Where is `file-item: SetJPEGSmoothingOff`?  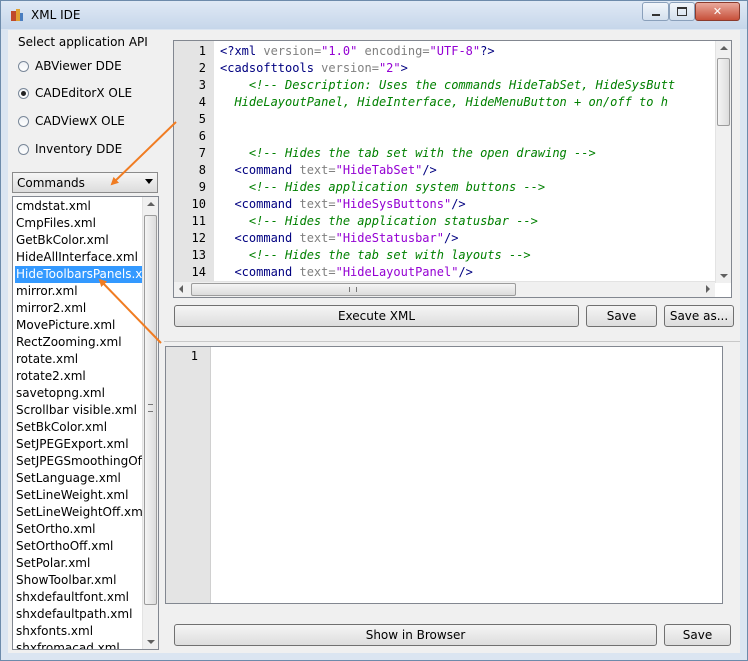
file-item: SetJPEGSmoothingOff is located at coordinates (78, 461).